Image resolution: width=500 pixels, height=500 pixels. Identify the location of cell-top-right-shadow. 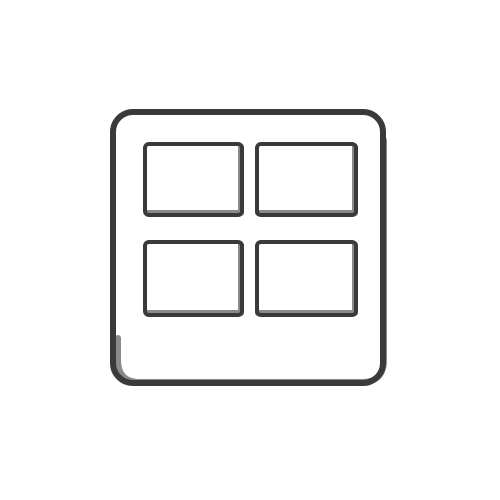
(306, 180).